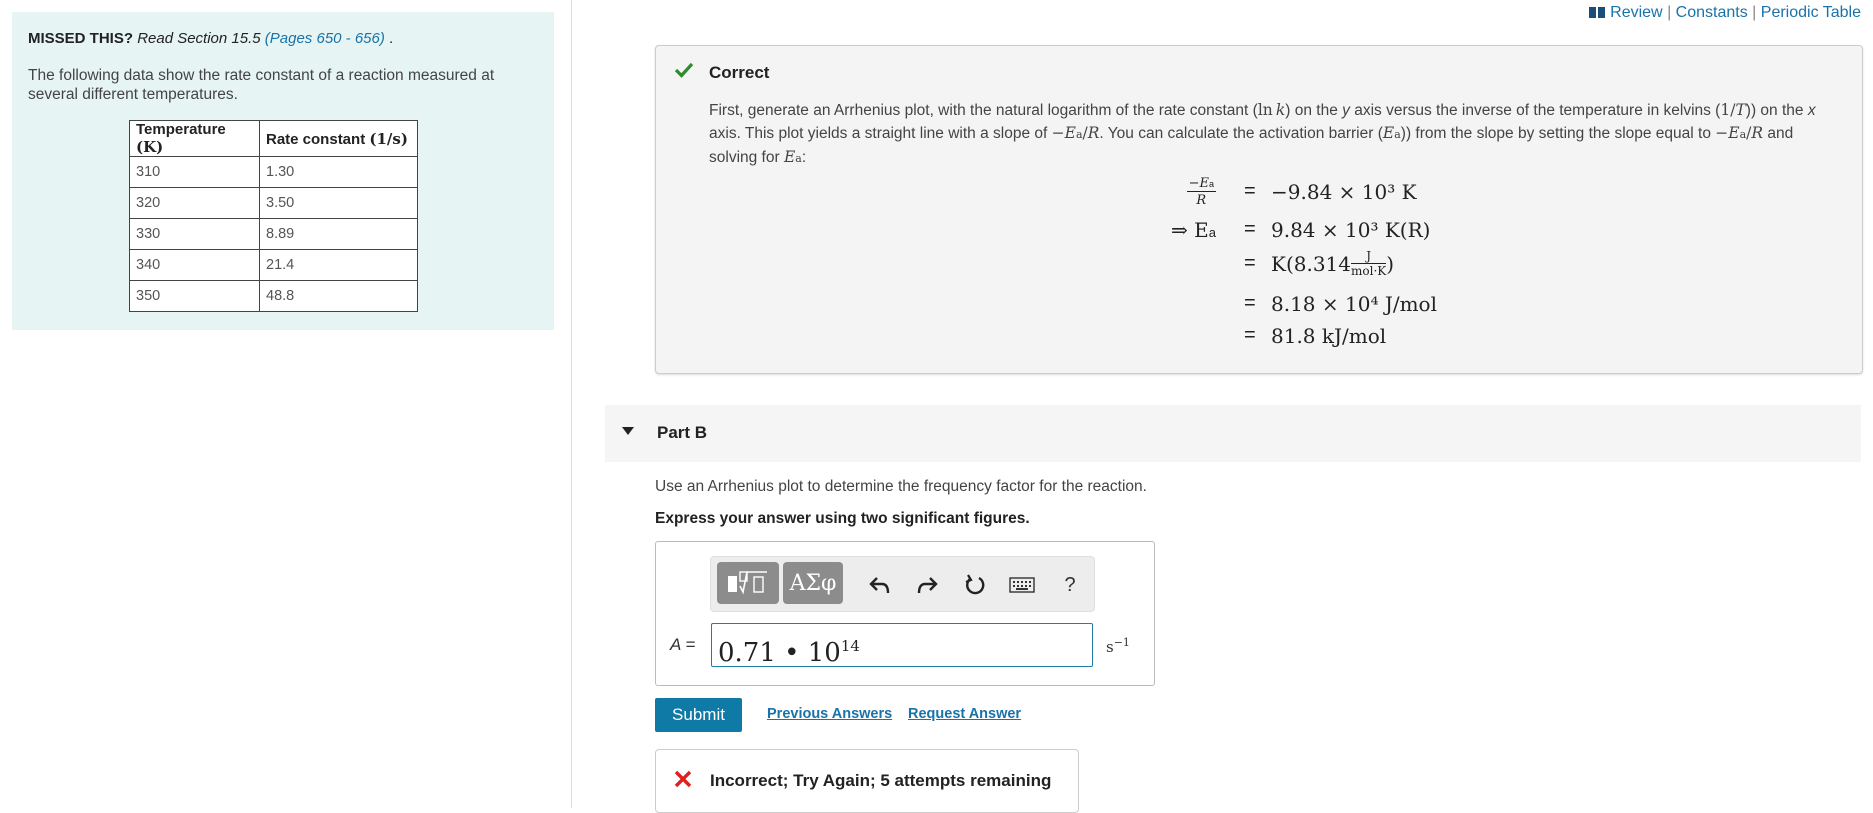  Describe the element at coordinates (1118, 646) in the screenshot. I see `answer-unit: s−1` at that location.